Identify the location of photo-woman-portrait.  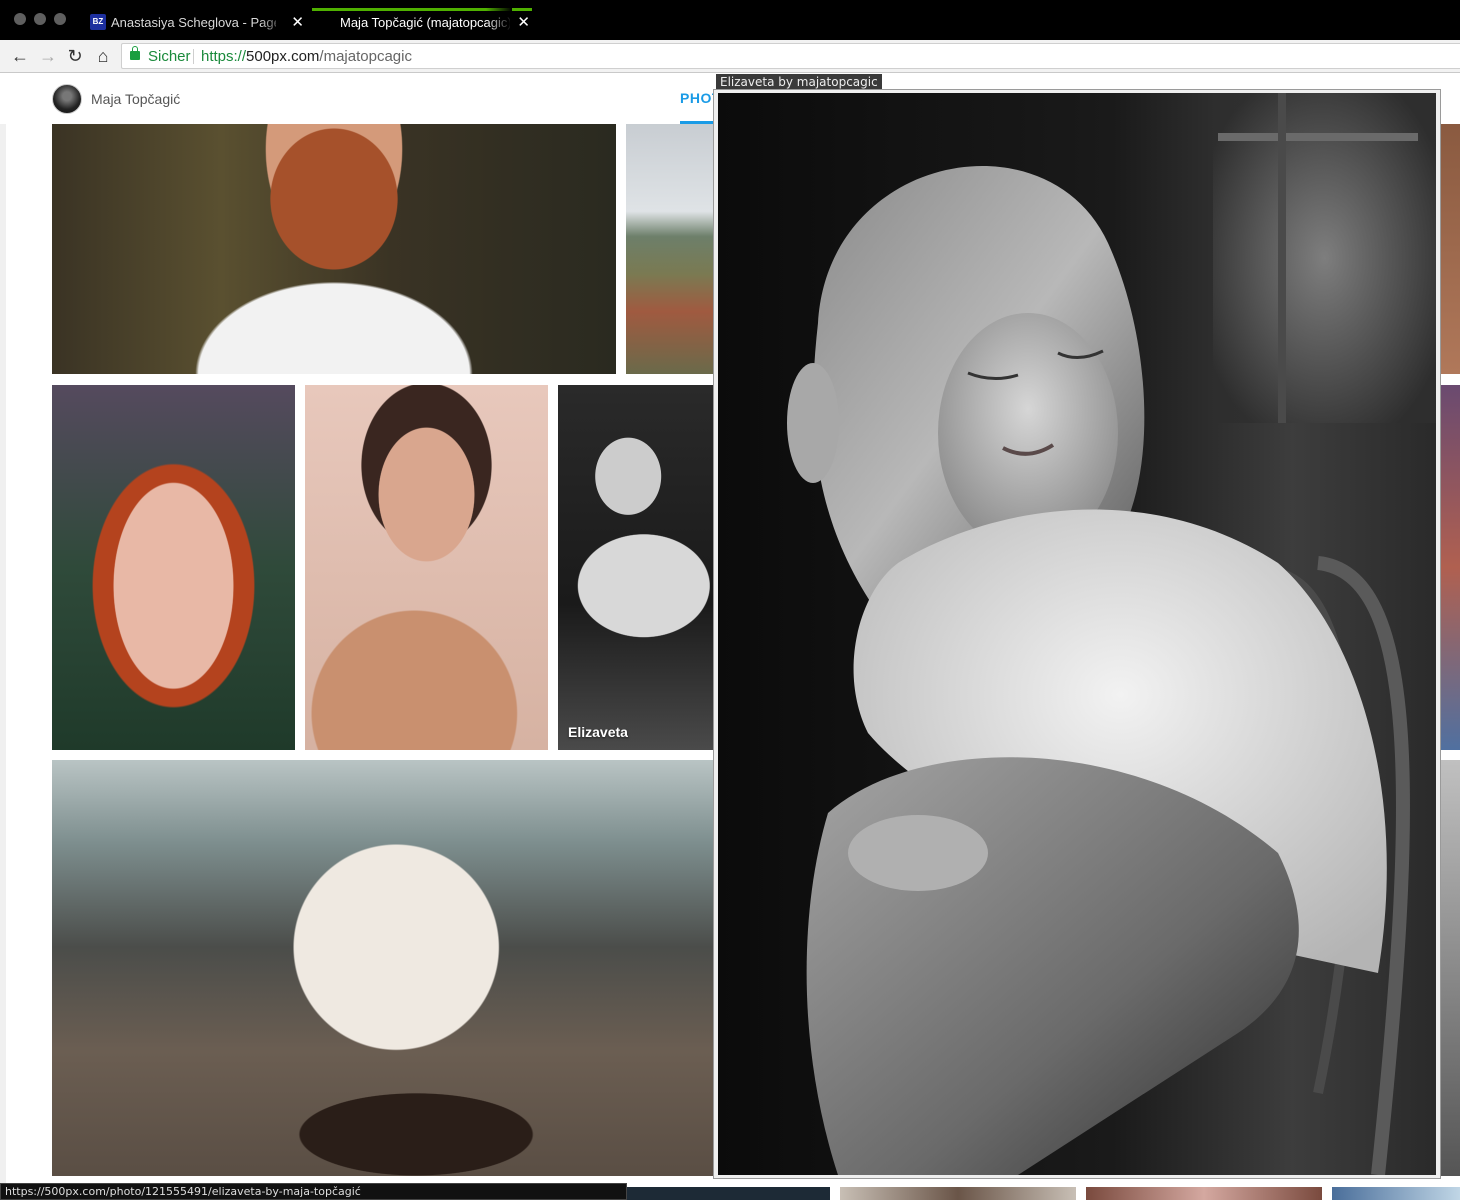
(426, 567).